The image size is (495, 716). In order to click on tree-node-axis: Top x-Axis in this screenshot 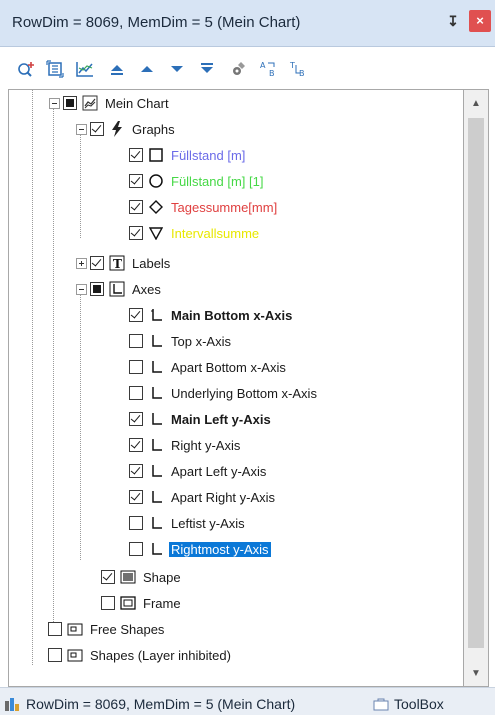, I will do `click(181, 341)`.